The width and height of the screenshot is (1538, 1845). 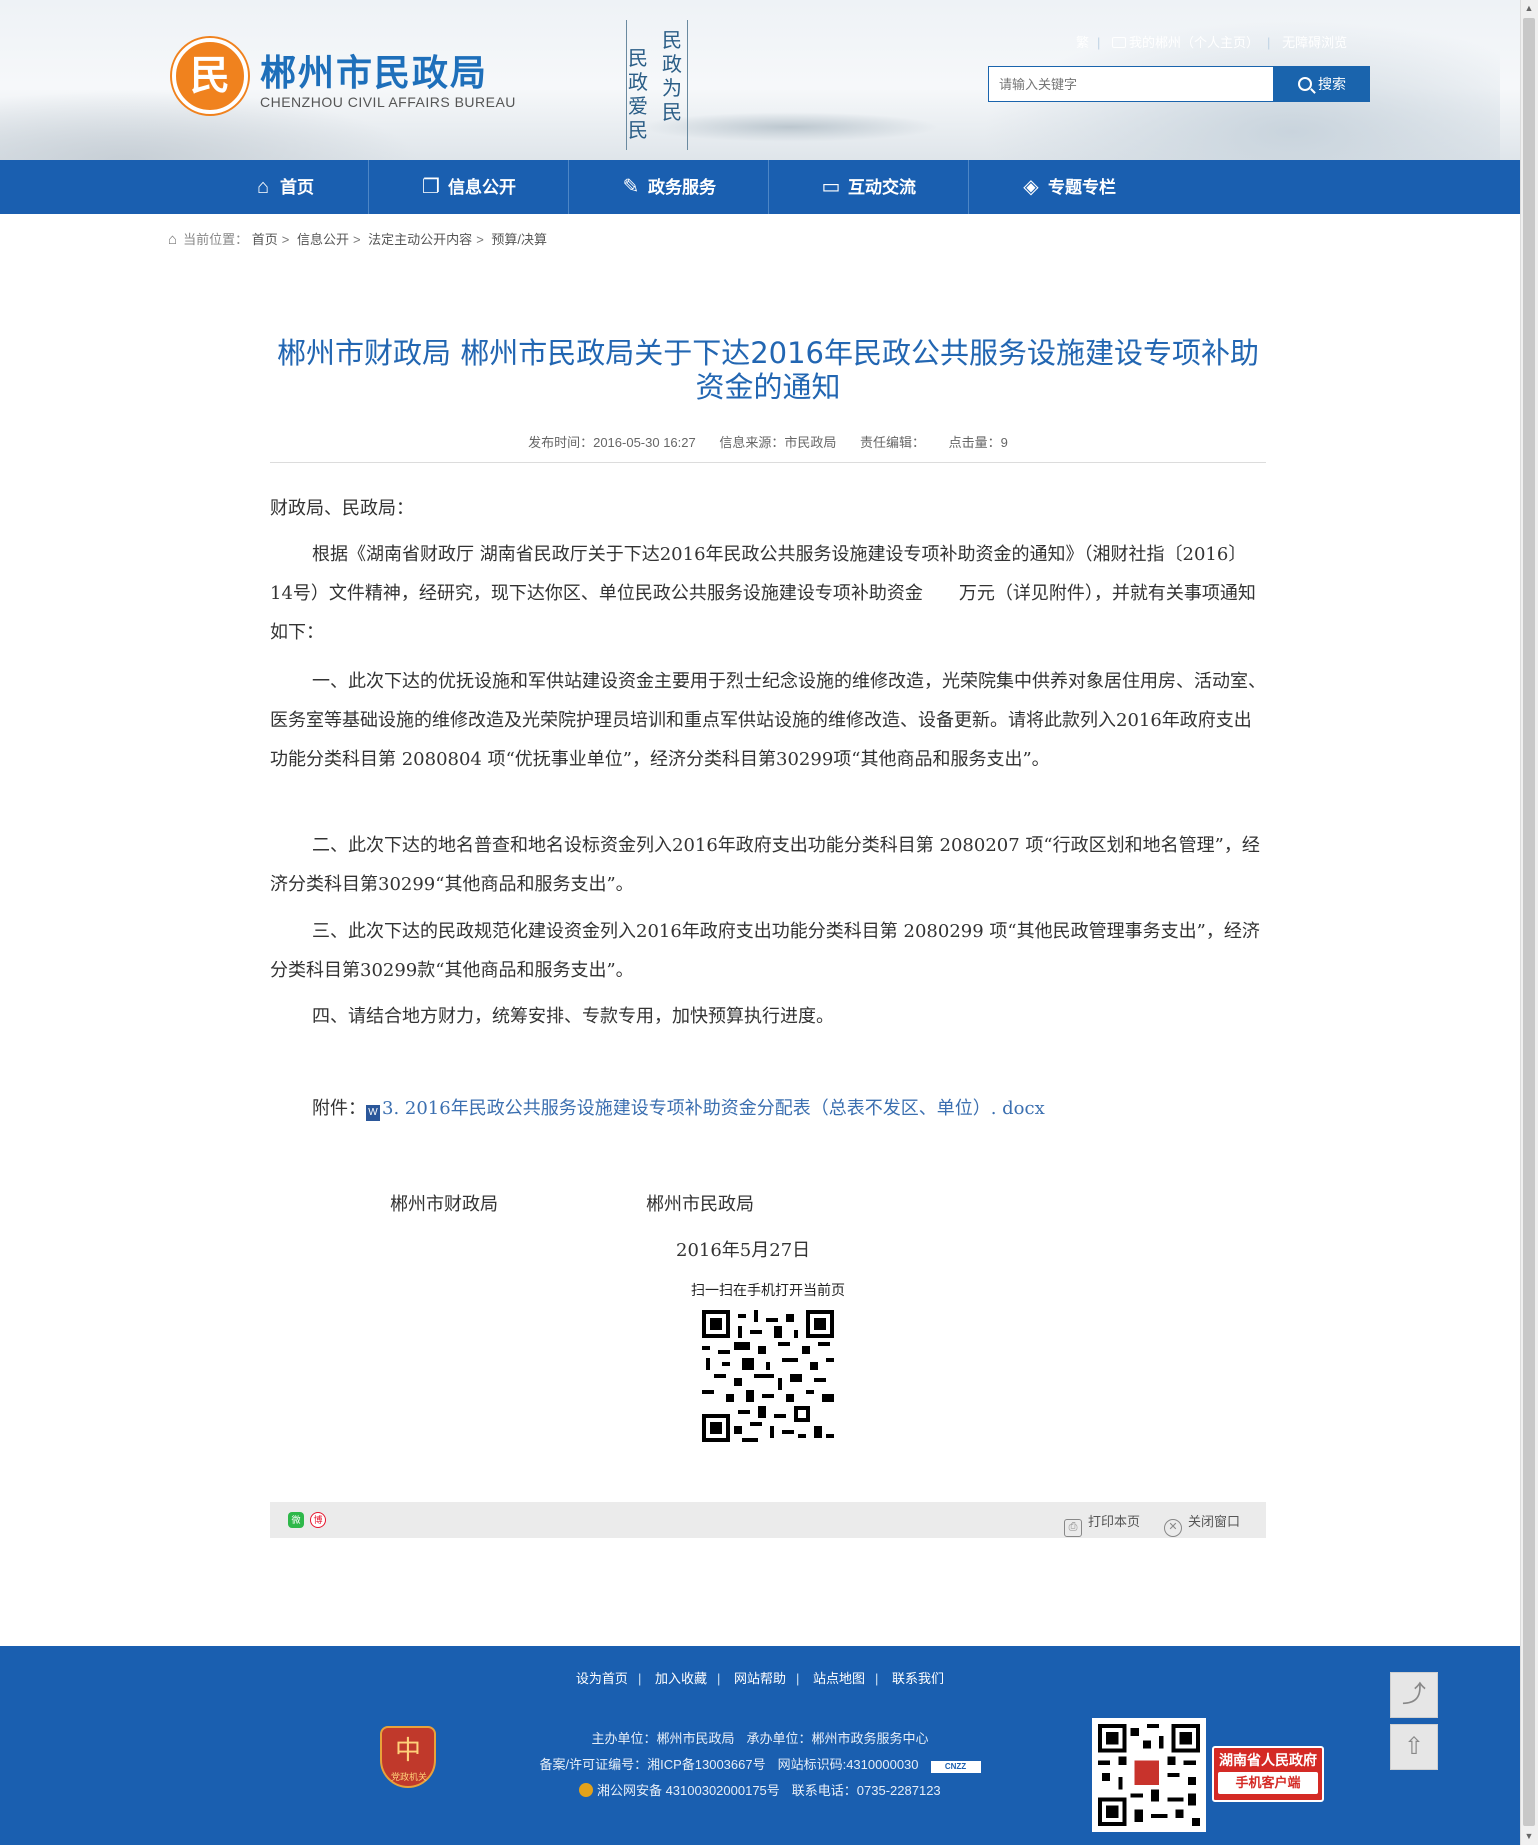 I want to click on breadcrumb: ⌂ 当前位置： 首页 > 信息公开 > 法定主动公开内容 > 预算/决算, so click(x=358, y=239).